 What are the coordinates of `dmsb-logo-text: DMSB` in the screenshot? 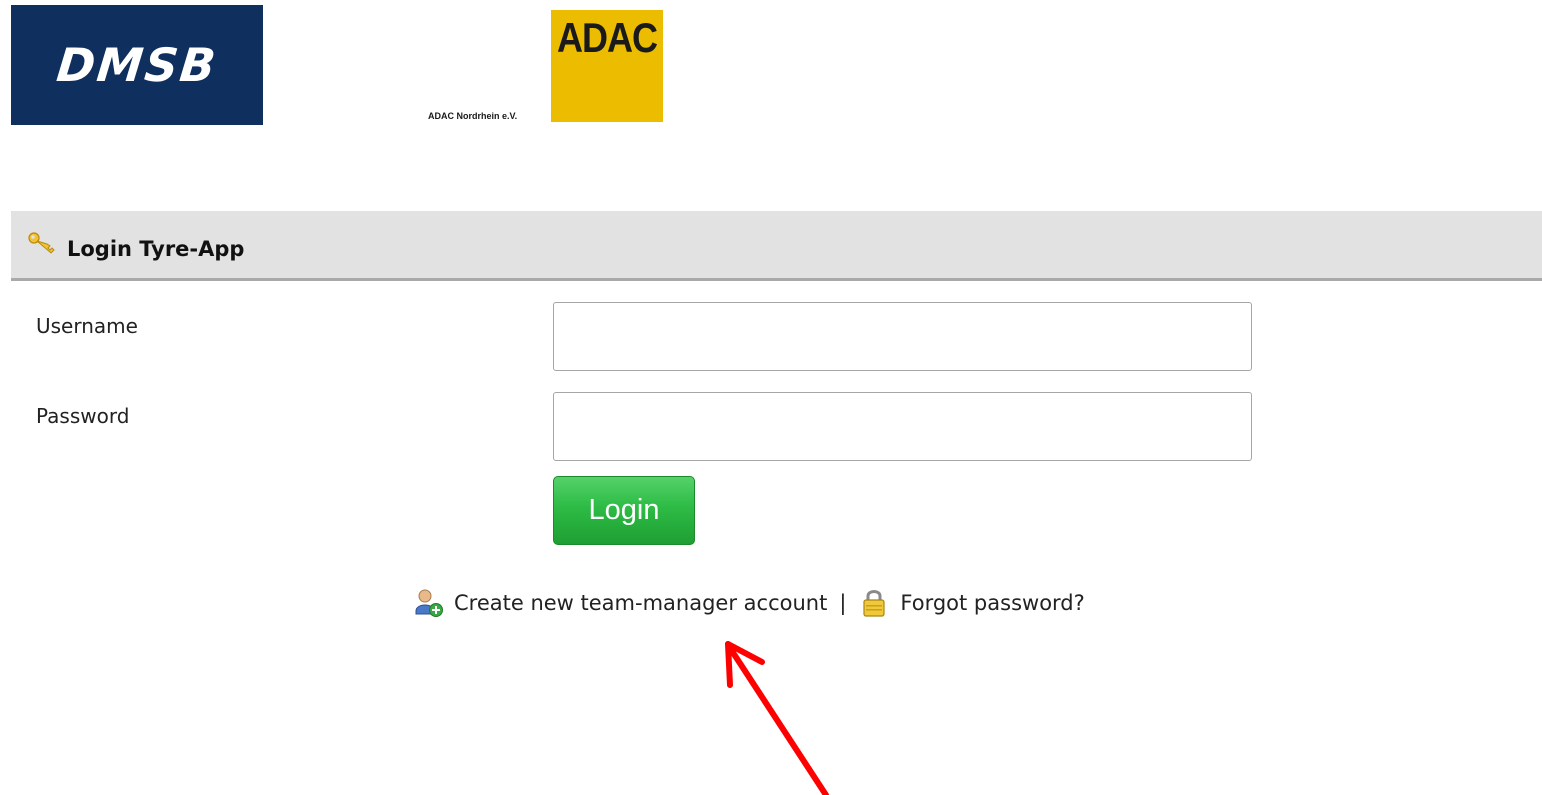 It's located at (137, 65).